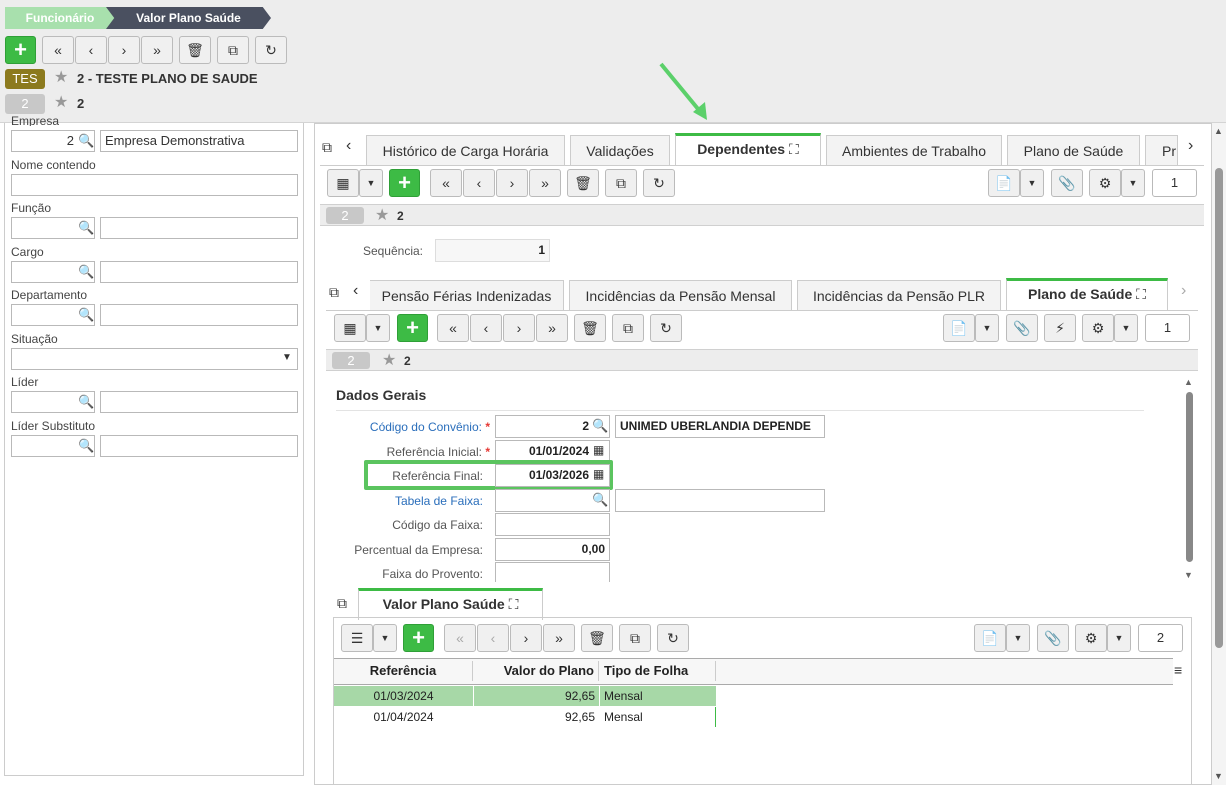 Image resolution: width=1226 pixels, height=785 pixels. I want to click on tab-plano-saude-inner: Plano de Saúde ⛶, so click(1087, 294).